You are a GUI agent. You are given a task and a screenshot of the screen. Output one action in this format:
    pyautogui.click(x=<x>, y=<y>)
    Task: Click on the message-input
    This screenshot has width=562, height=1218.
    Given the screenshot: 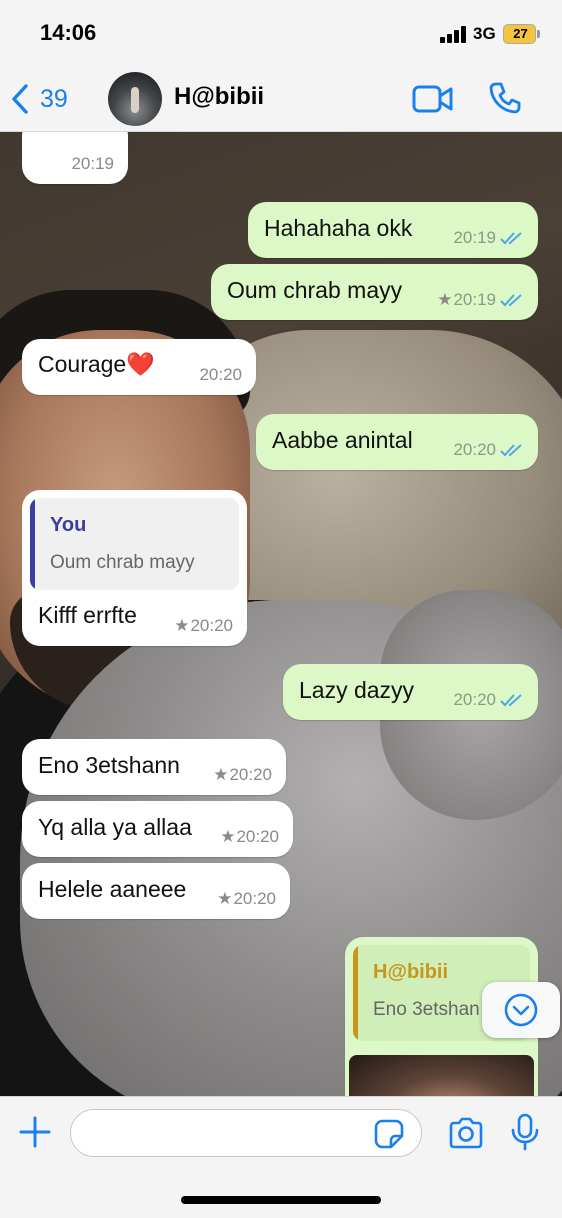 What is the action you would take?
    pyautogui.click(x=246, y=1133)
    